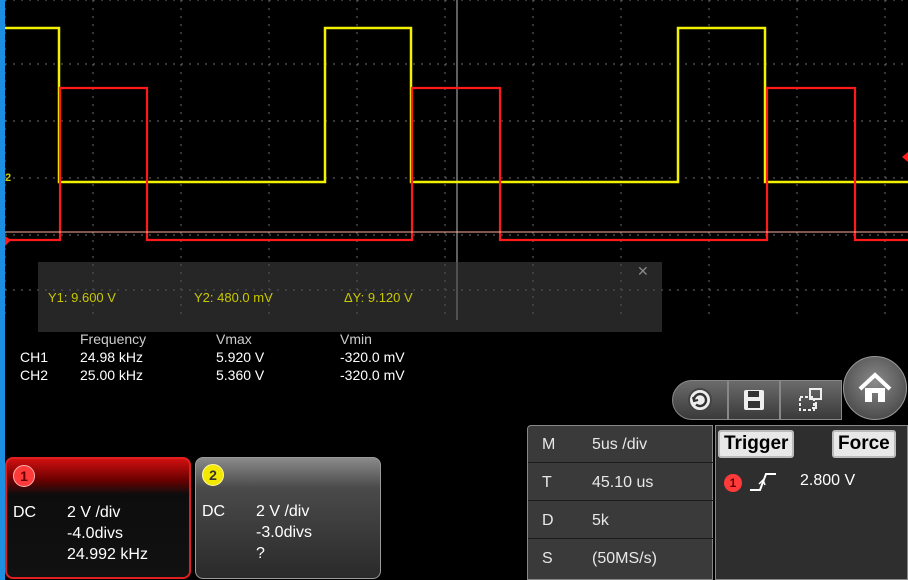 The width and height of the screenshot is (908, 580). Describe the element at coordinates (756, 444) in the screenshot. I see `trigger-button: Trigger` at that location.